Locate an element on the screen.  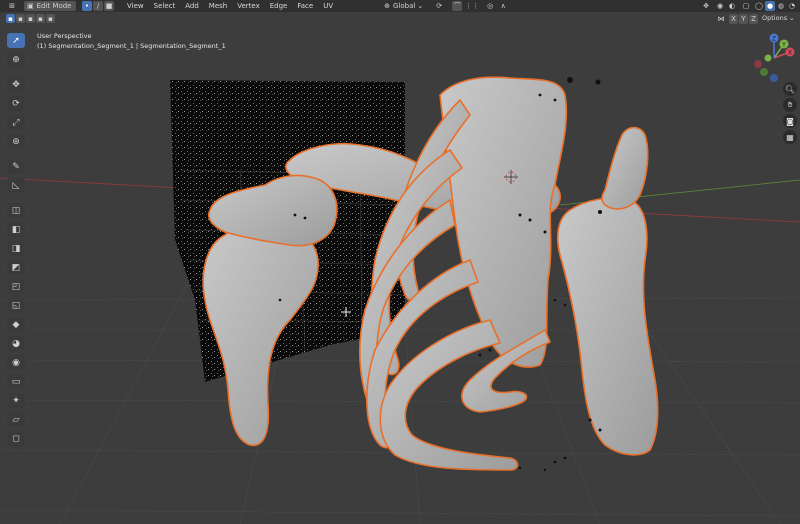
grid-icon: ▦ is located at coordinates (790, 137).